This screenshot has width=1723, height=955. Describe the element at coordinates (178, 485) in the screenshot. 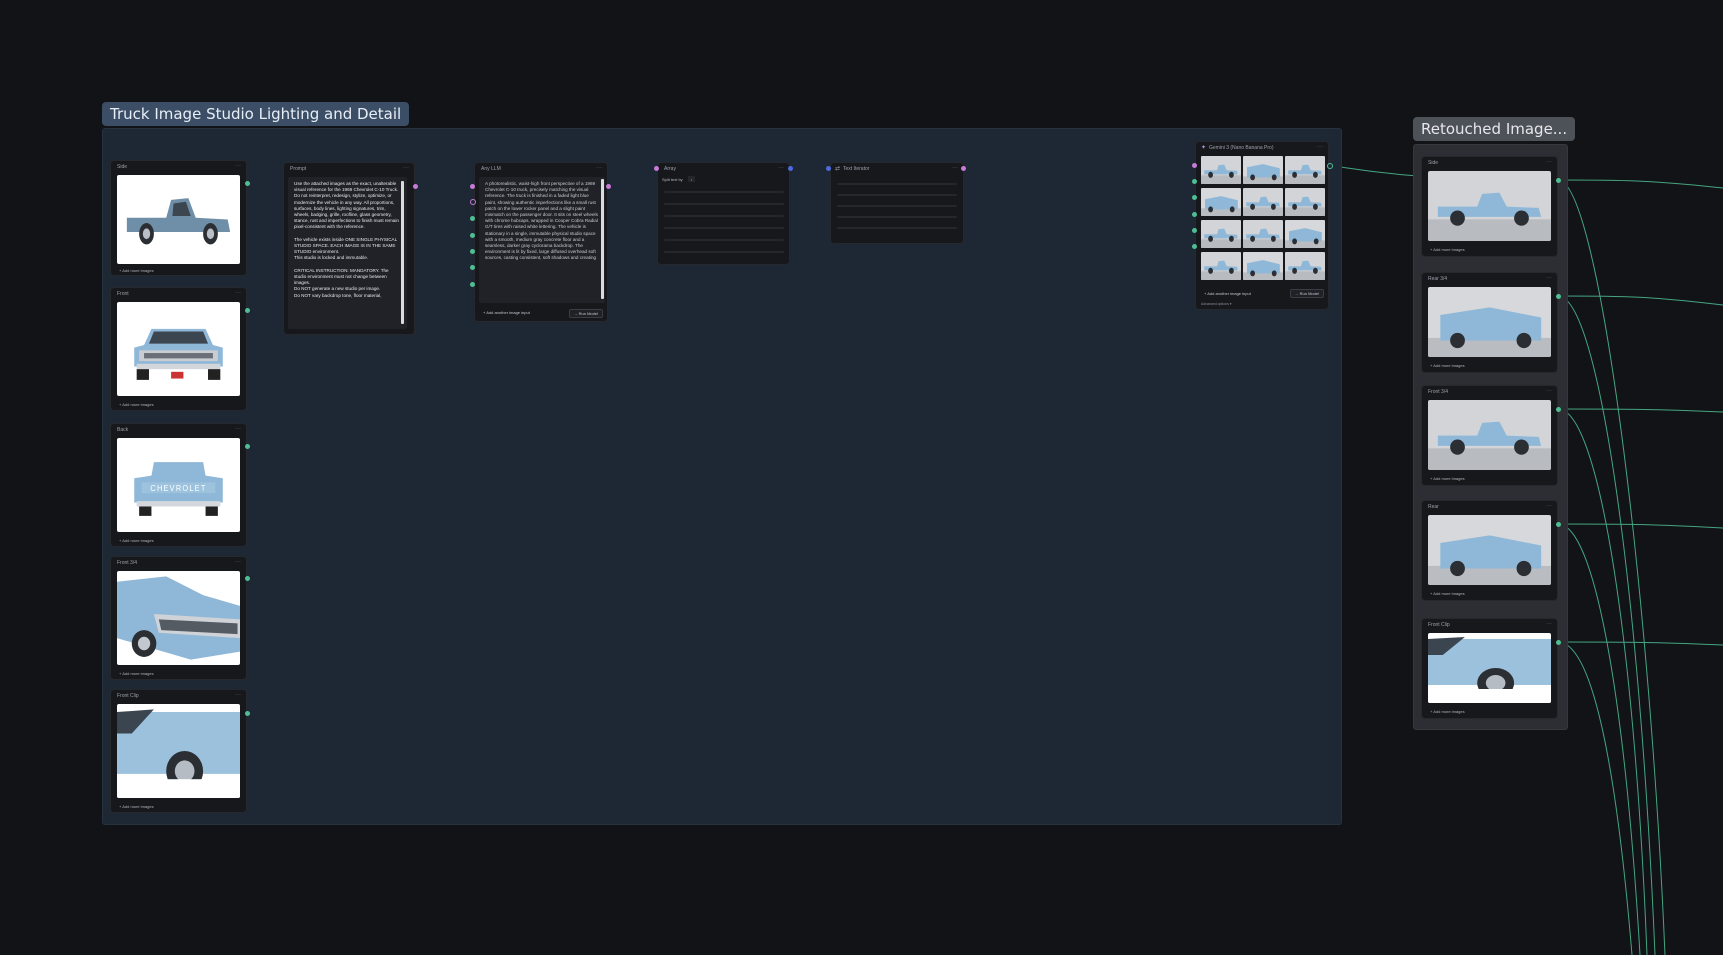

I see `input-node-back: Back ··· + Add more images` at that location.